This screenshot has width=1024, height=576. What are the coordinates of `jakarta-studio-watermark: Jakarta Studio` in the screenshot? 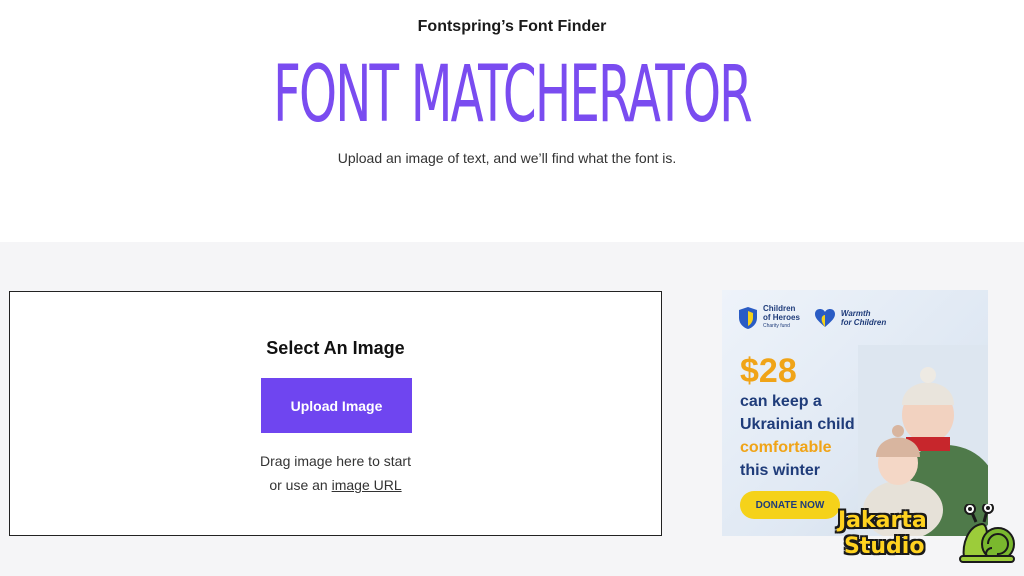 It's located at (928, 536).